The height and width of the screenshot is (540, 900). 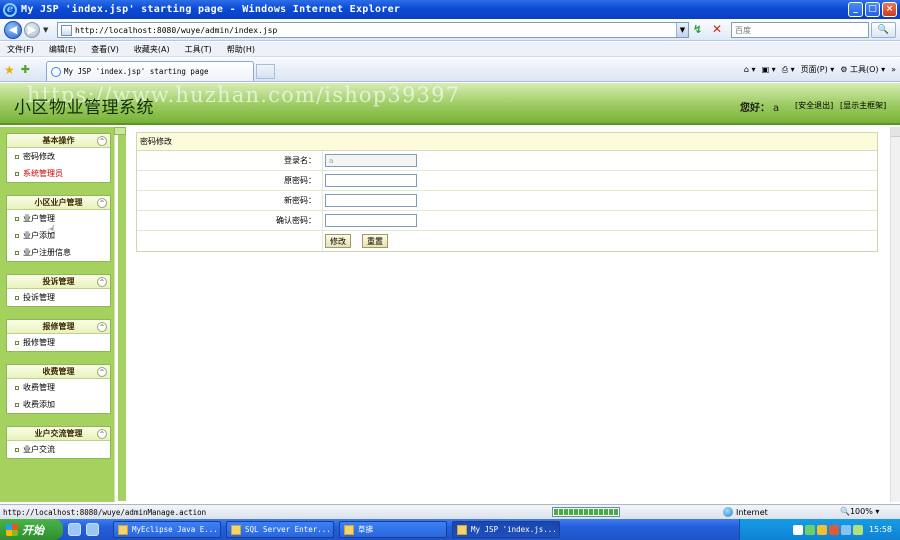 I want to click on ie-logo-icon: e, so click(x=10, y=9).